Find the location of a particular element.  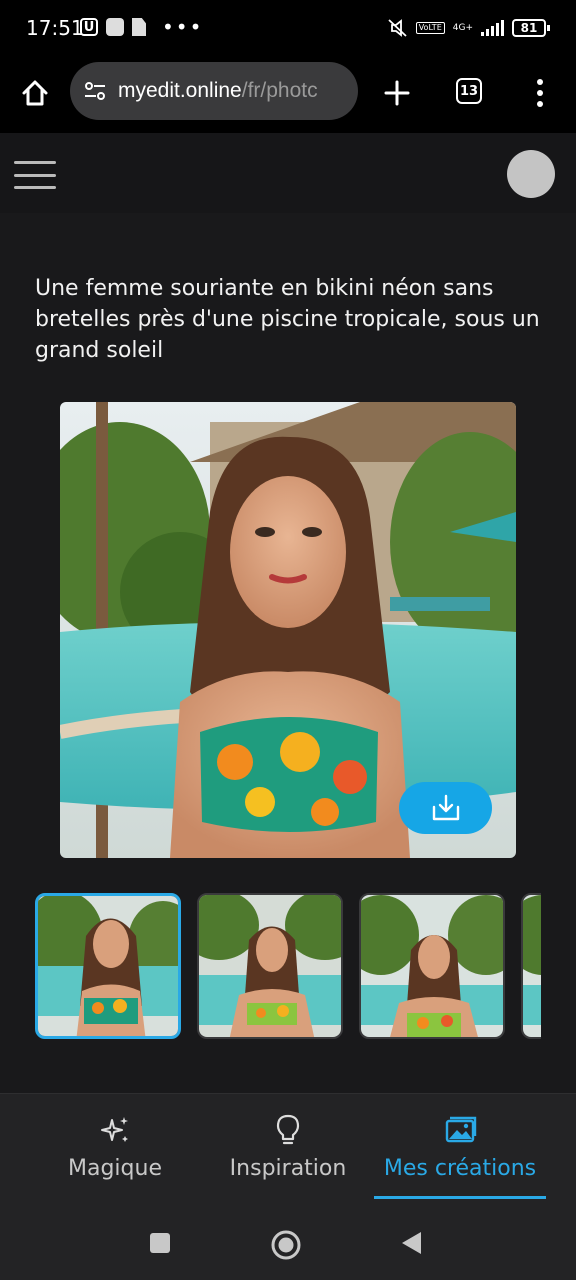

bottom-navigation: Magique Inspiration Mes créations is located at coordinates (288, 1149).